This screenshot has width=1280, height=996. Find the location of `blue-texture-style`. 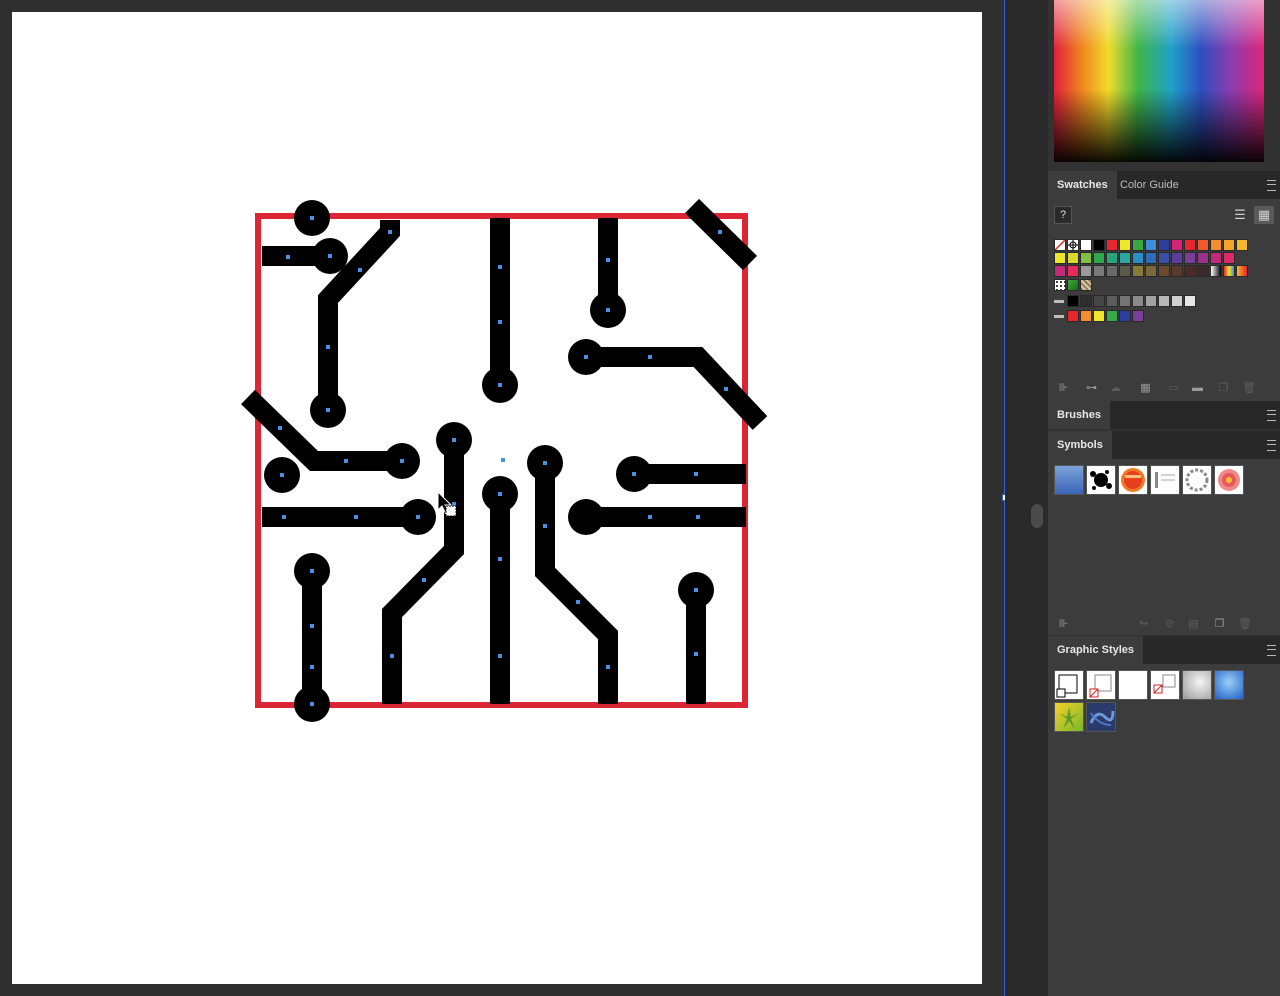

blue-texture-style is located at coordinates (1101, 717).